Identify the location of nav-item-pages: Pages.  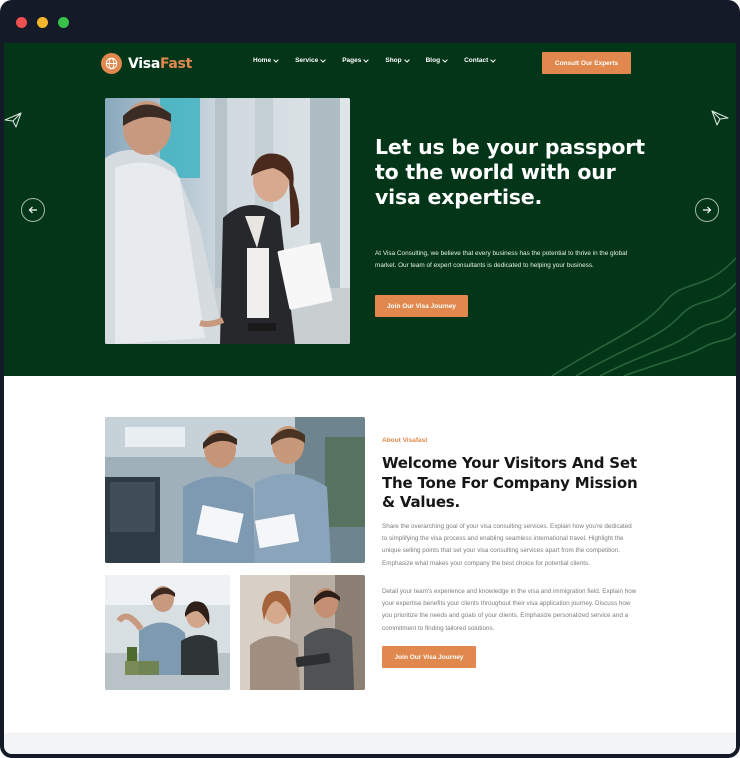
(356, 60).